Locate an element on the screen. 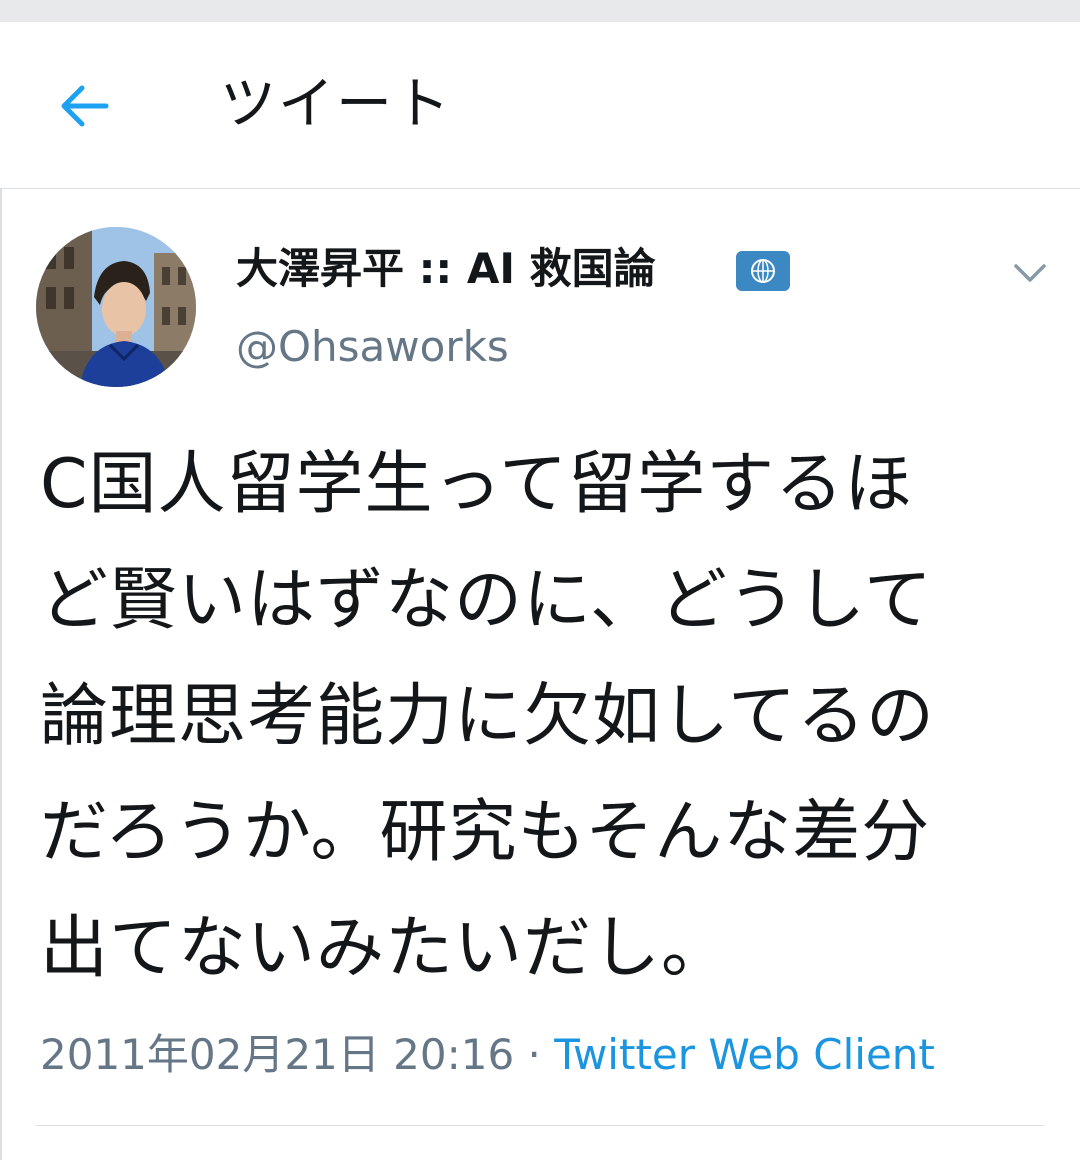  chevron-down-icon is located at coordinates (1030, 273).